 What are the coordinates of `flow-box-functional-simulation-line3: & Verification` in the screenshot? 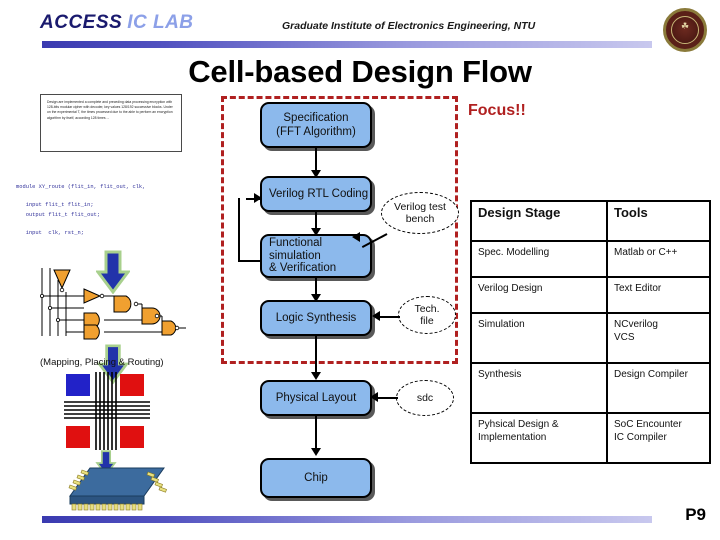 It's located at (303, 268).